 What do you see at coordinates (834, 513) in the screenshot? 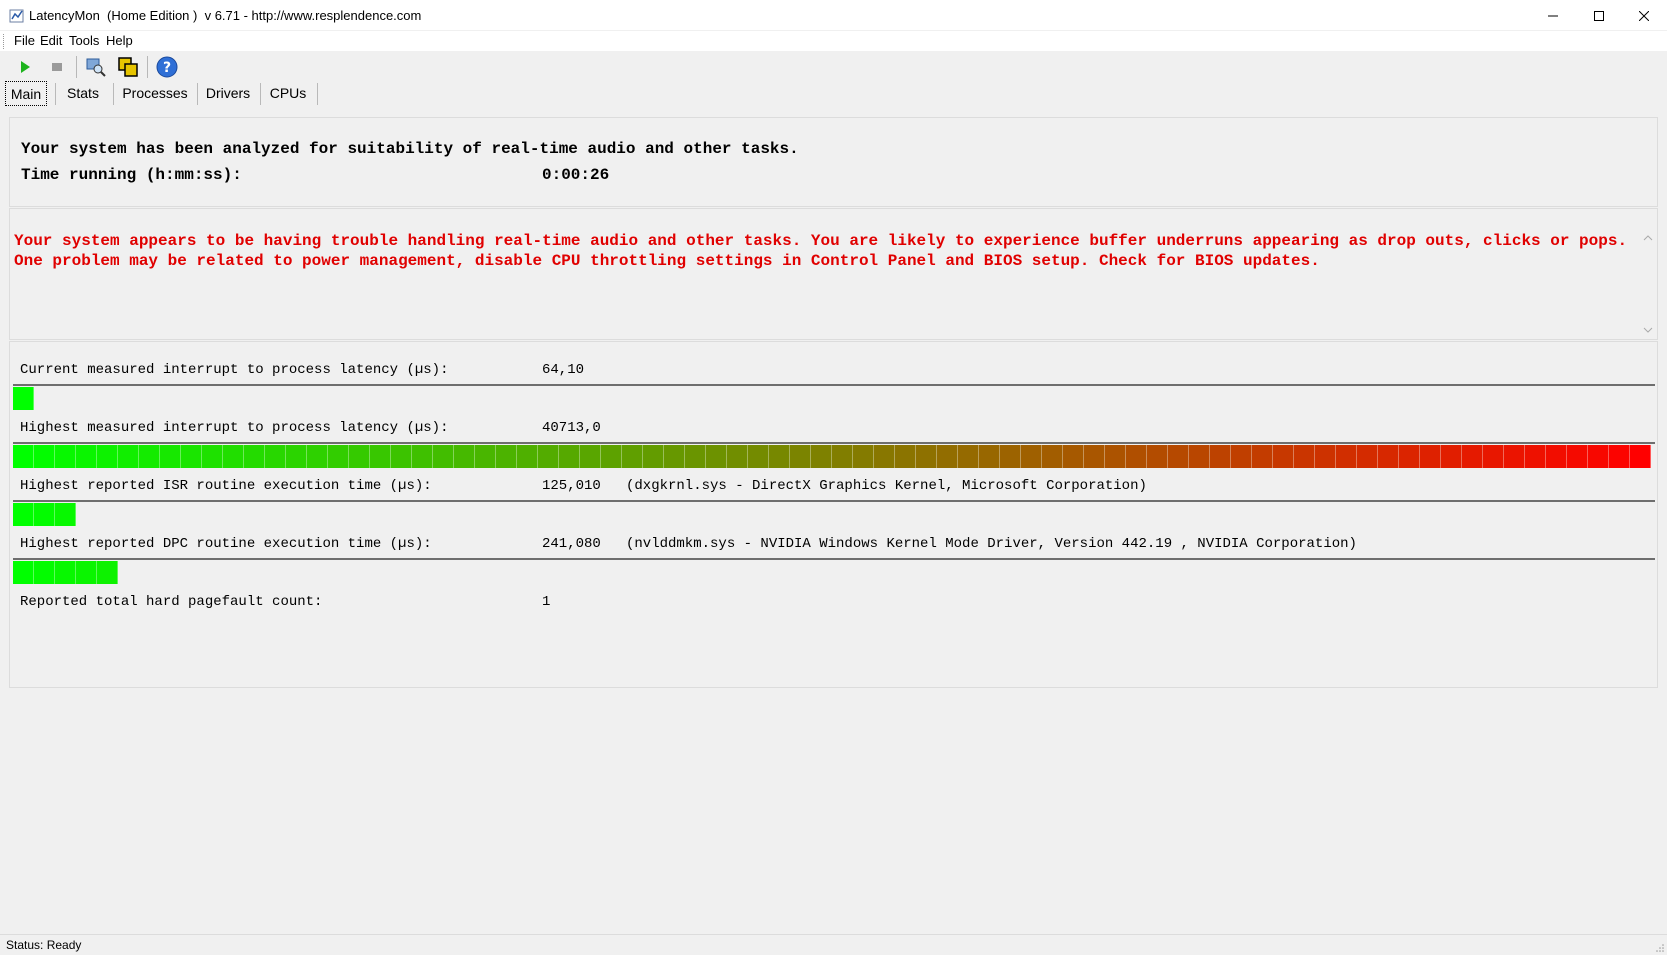
I see `isr-time-bar` at bounding box center [834, 513].